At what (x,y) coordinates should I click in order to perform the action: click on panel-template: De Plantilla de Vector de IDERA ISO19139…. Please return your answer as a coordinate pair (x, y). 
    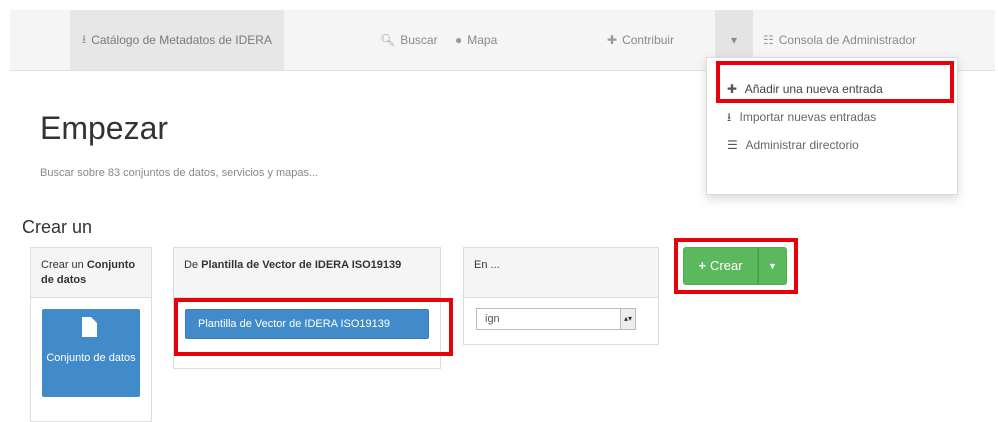
    Looking at the image, I should click on (307, 308).